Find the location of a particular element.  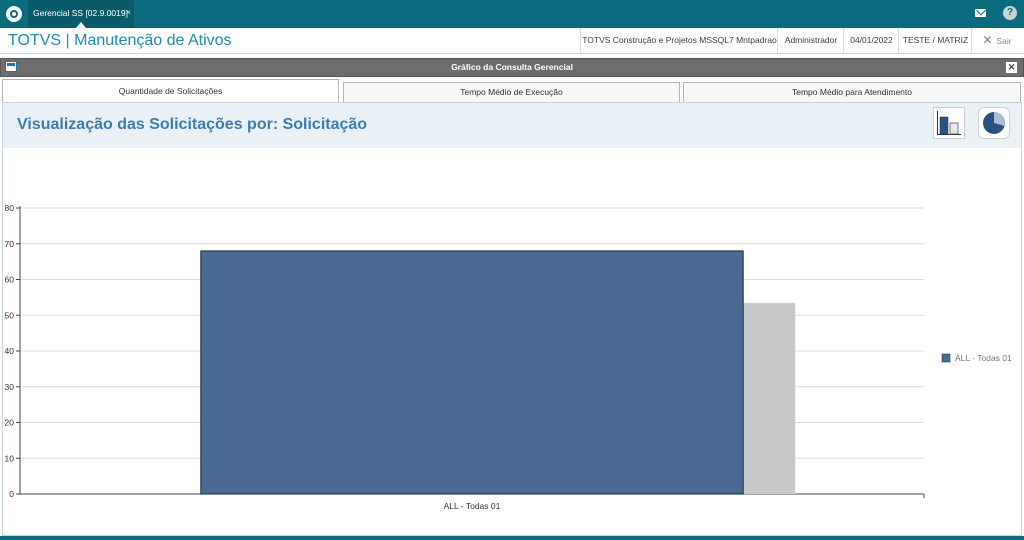

tab-quantidade-solicitacoes: Quantidade de Solicitações is located at coordinates (170, 91).